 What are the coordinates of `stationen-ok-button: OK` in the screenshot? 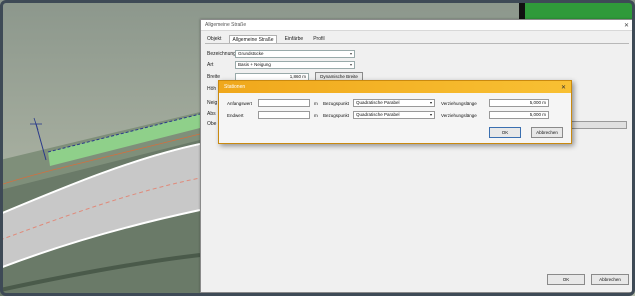 It's located at (505, 132).